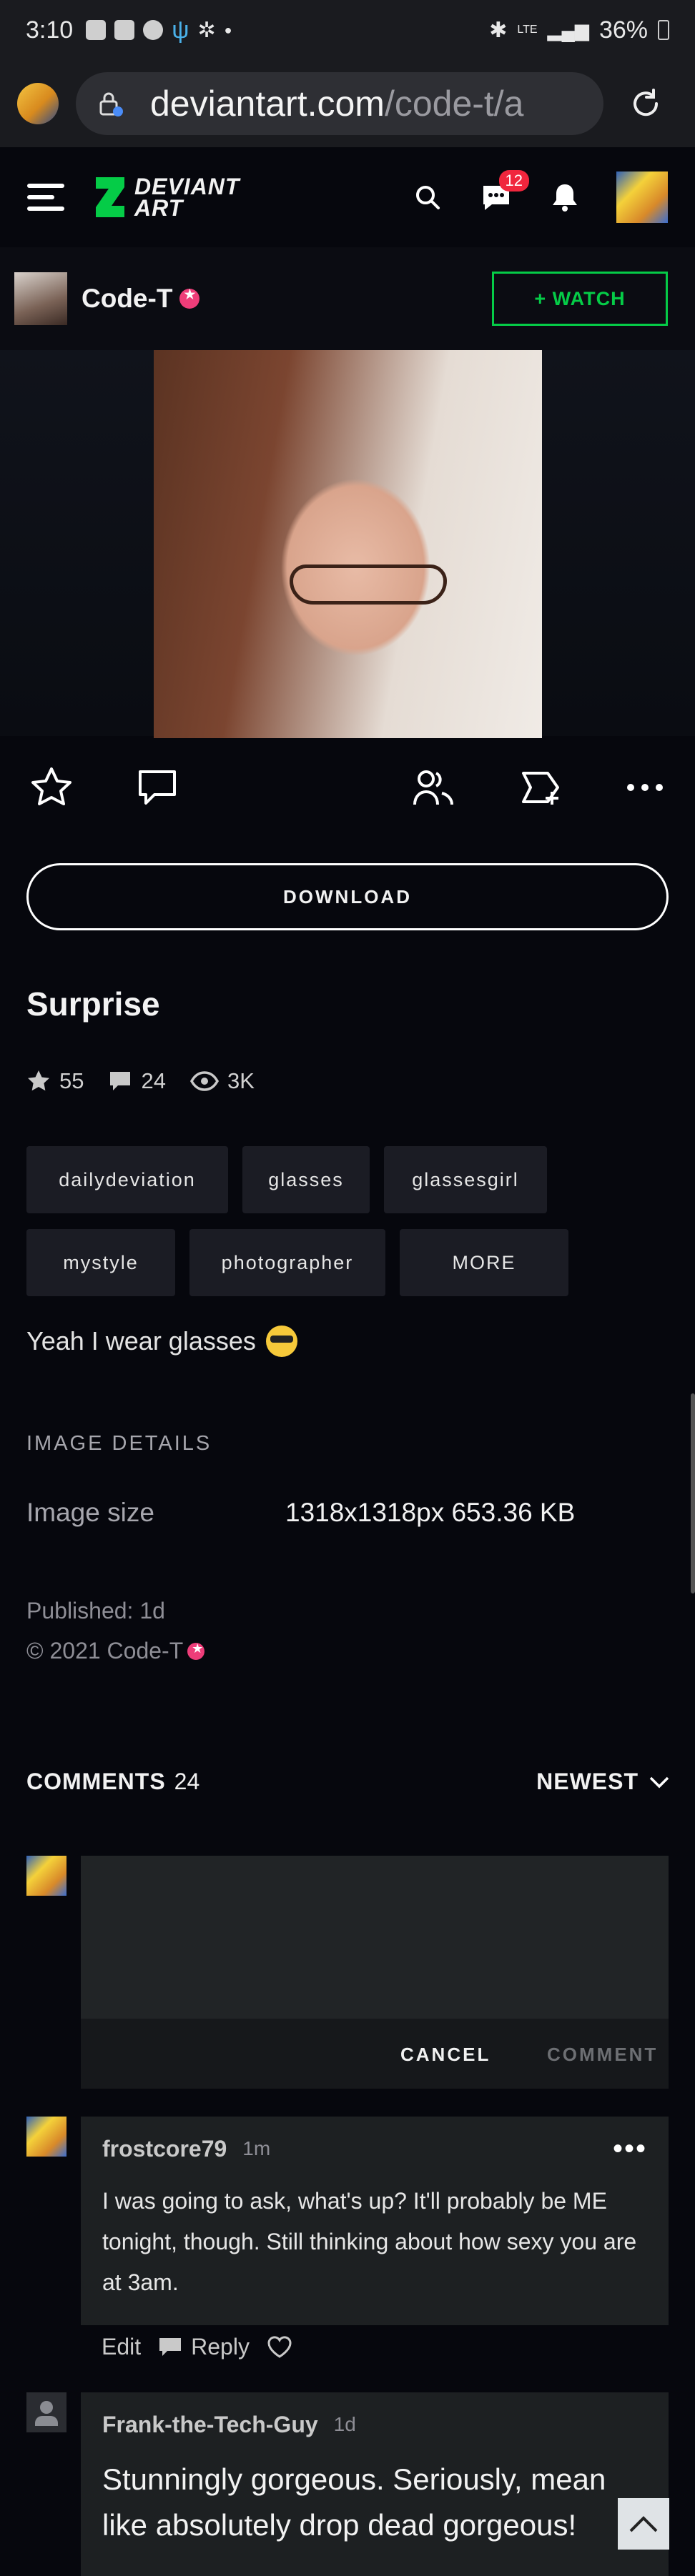 Image resolution: width=695 pixels, height=2576 pixels. I want to click on comment-icon, so click(157, 787).